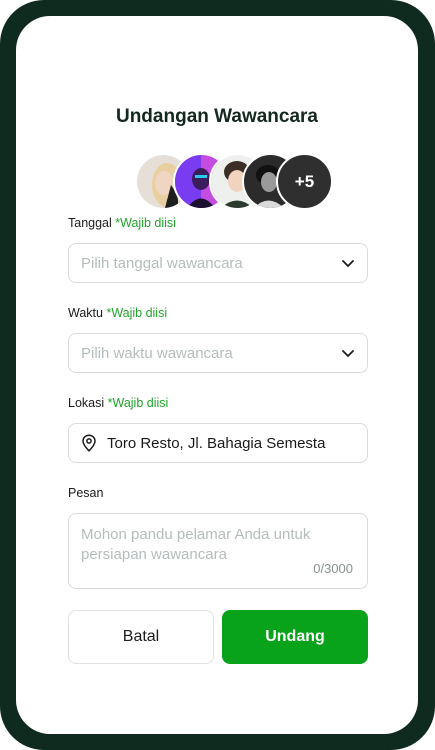  I want to click on location-input: Toro Resto, Jl. Bahagia Semesta, so click(218, 443).